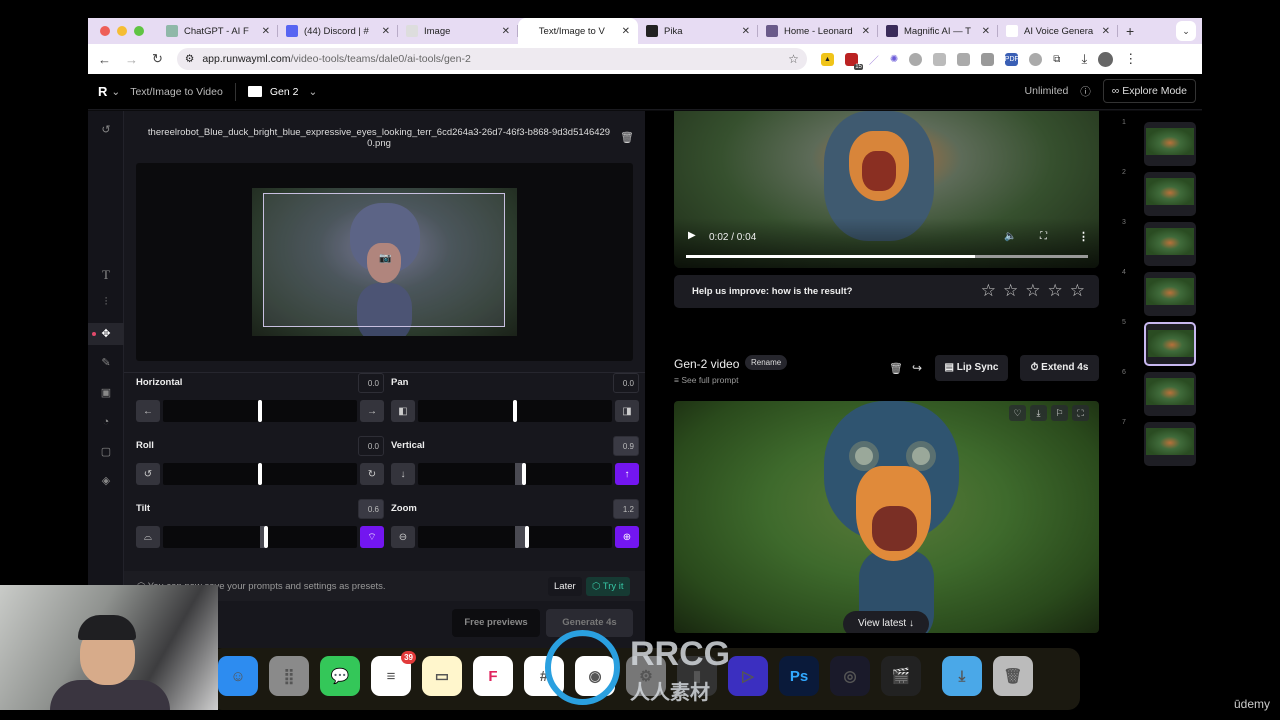 The width and height of the screenshot is (1280, 720). Describe the element at coordinates (896, 368) in the screenshot. I see `delete-video-icon: 🗑` at that location.